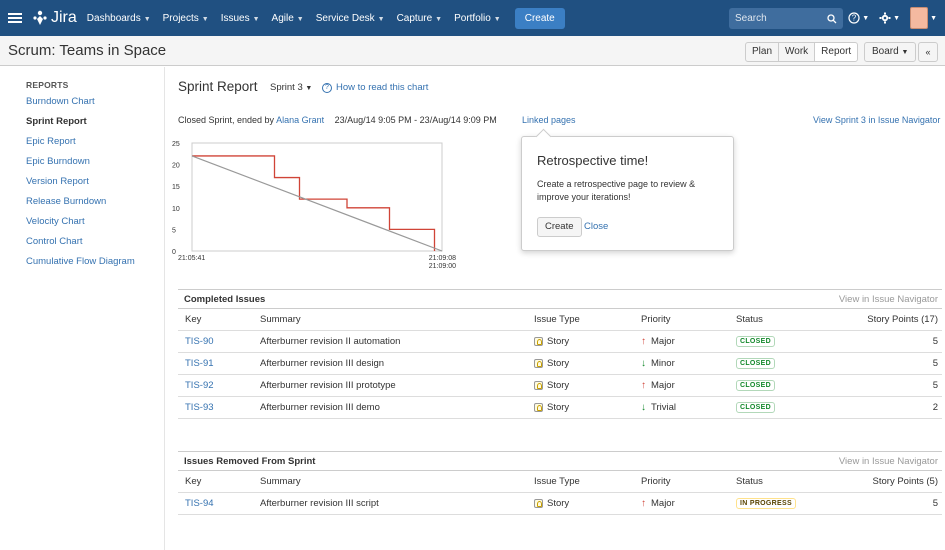  What do you see at coordinates (375, 87) in the screenshot?
I see `how-to-read-link: ? How to read this chart` at bounding box center [375, 87].